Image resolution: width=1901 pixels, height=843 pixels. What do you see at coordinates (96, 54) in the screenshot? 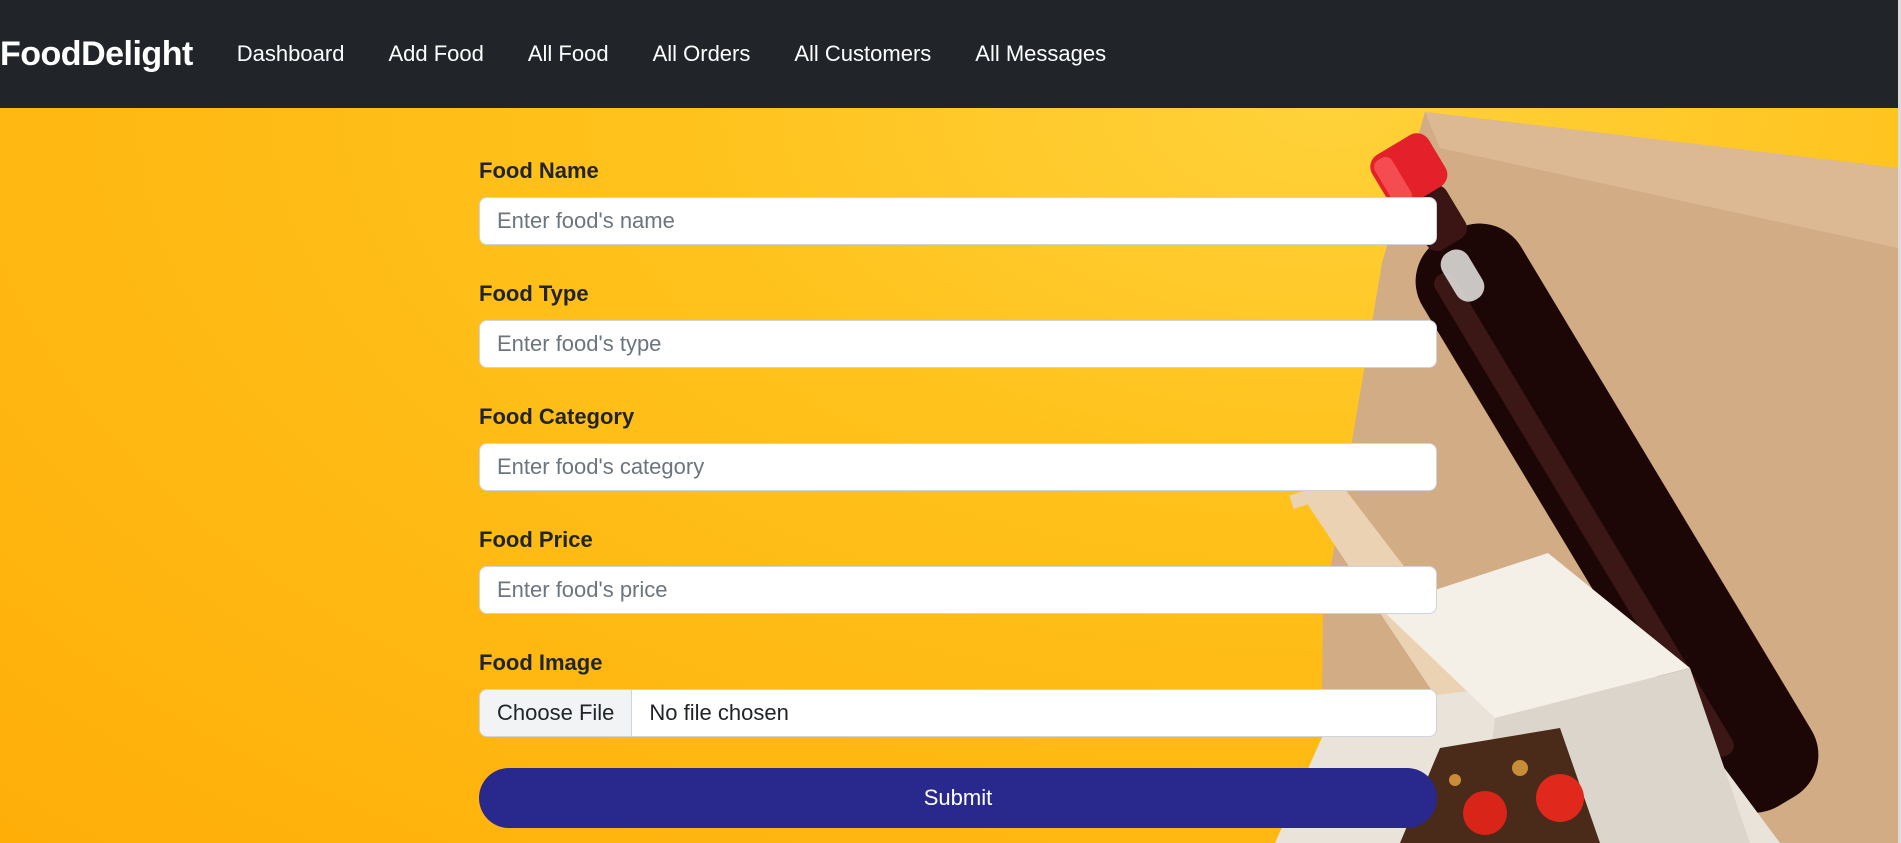
I see `brand-logo: FoodDelight` at bounding box center [96, 54].